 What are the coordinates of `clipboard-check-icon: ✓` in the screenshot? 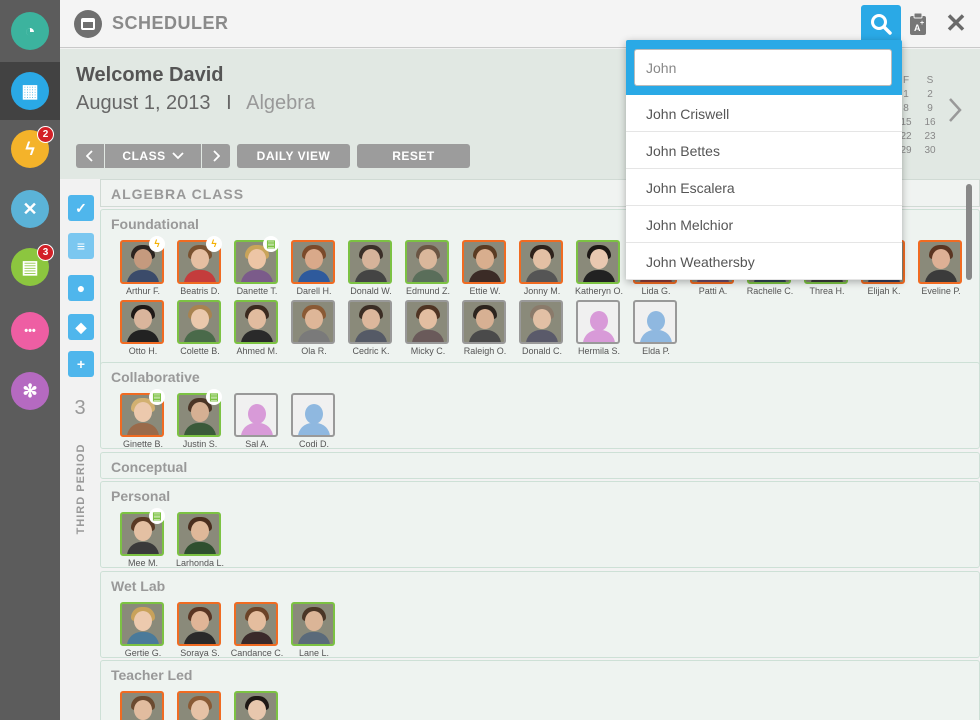 It's located at (81, 208).